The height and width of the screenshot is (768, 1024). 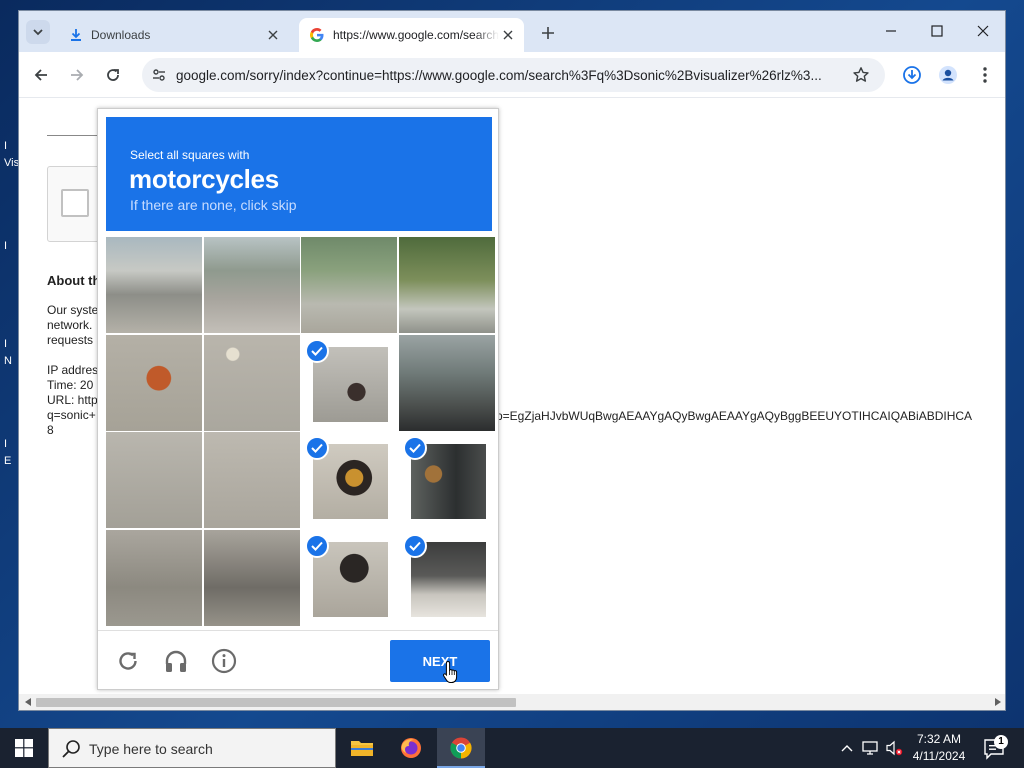 I want to click on horizontal-scrollbar, so click(x=512, y=702).